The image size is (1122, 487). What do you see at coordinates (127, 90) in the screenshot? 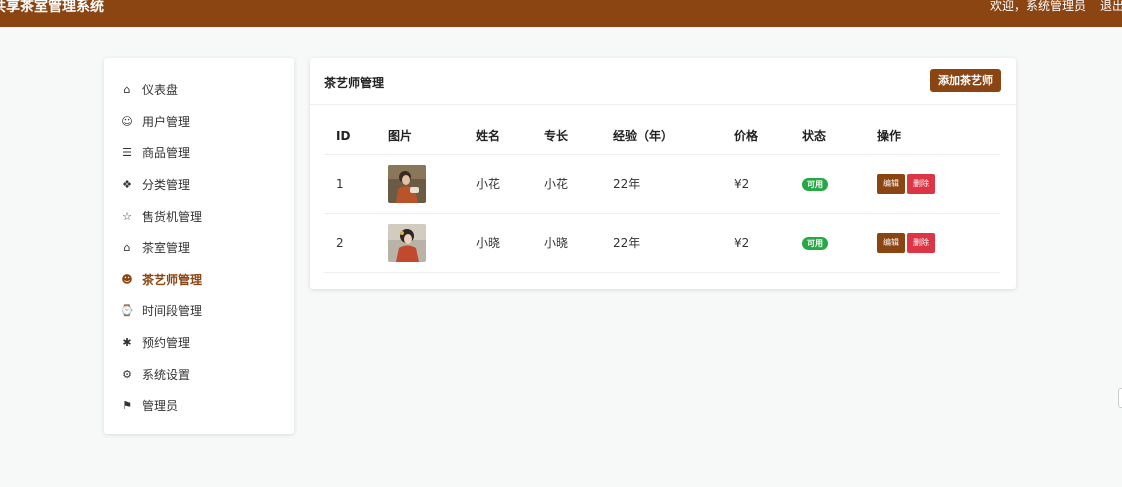
I see `home-icon: ⌂` at bounding box center [127, 90].